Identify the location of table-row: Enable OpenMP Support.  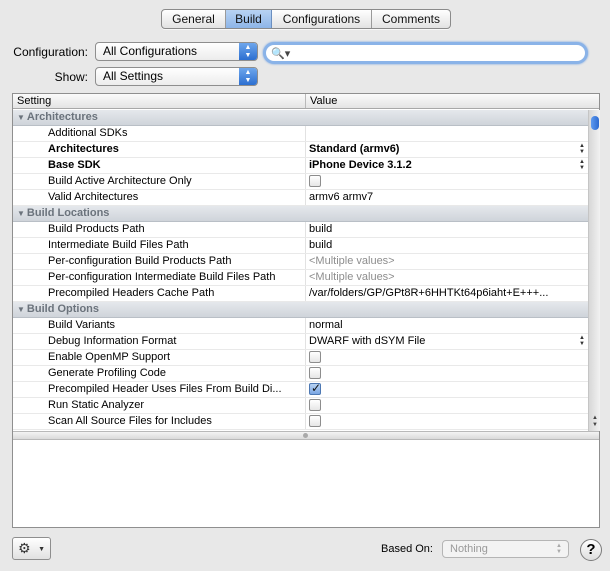
(300, 358).